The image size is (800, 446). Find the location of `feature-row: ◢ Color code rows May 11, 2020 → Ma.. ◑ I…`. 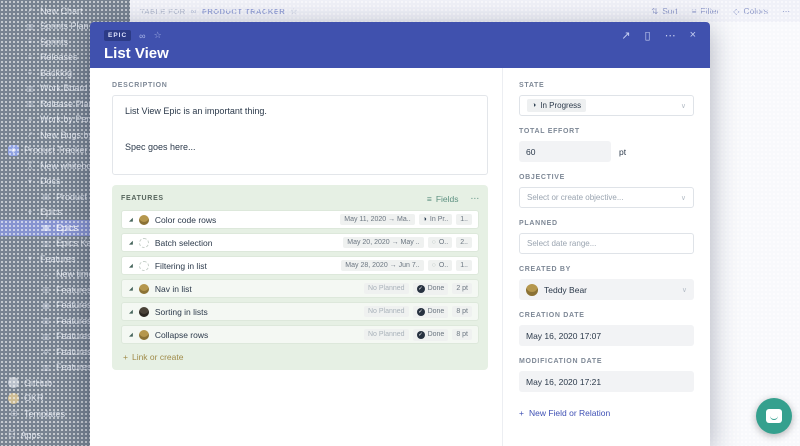

feature-row: ◢ Color code rows May 11, 2020 → Ma.. ◑ I… is located at coordinates (300, 219).